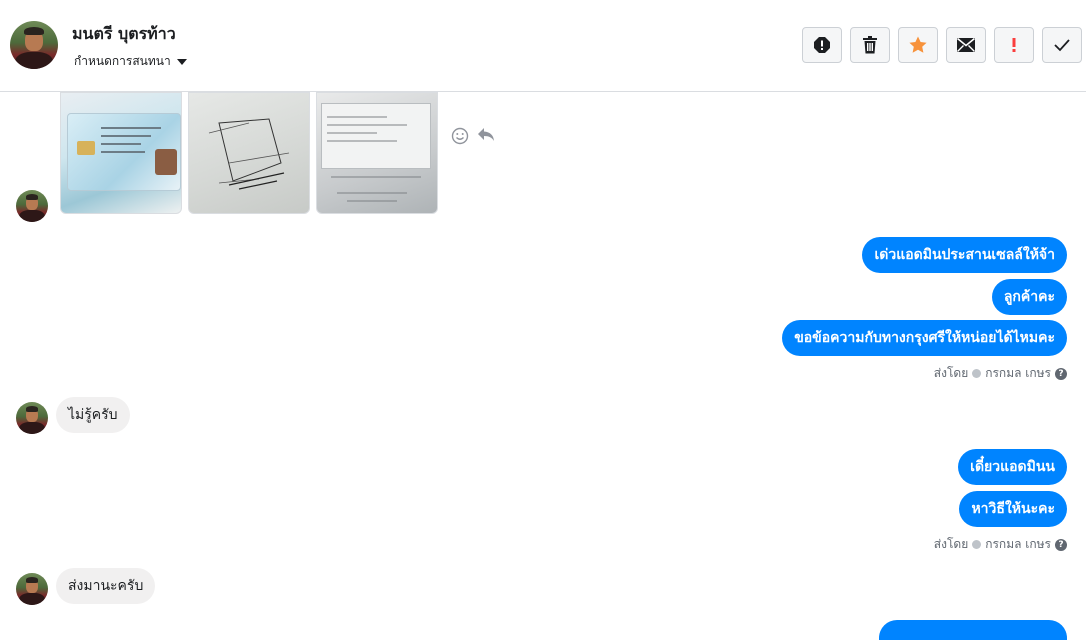 Image resolution: width=1086 pixels, height=640 pixels. I want to click on caret-down-icon, so click(181, 61).